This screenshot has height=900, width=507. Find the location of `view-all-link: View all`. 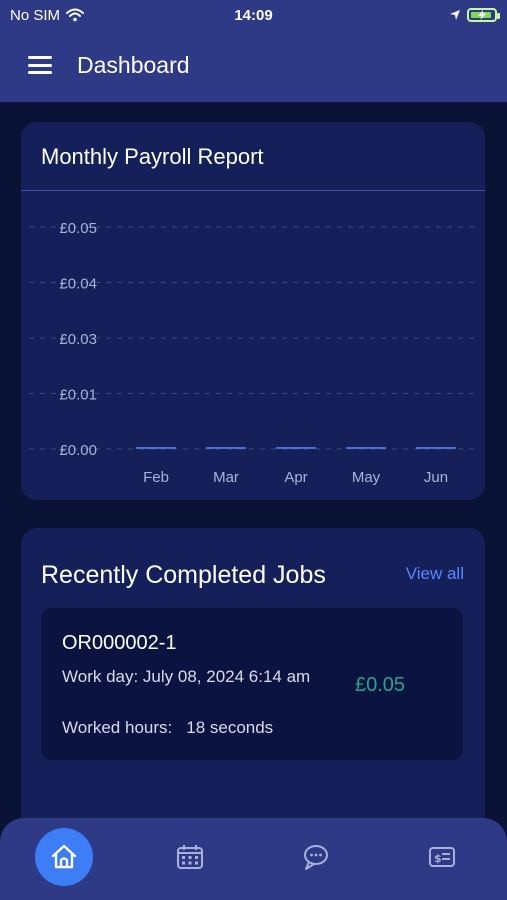

view-all-link: View all is located at coordinates (435, 574).